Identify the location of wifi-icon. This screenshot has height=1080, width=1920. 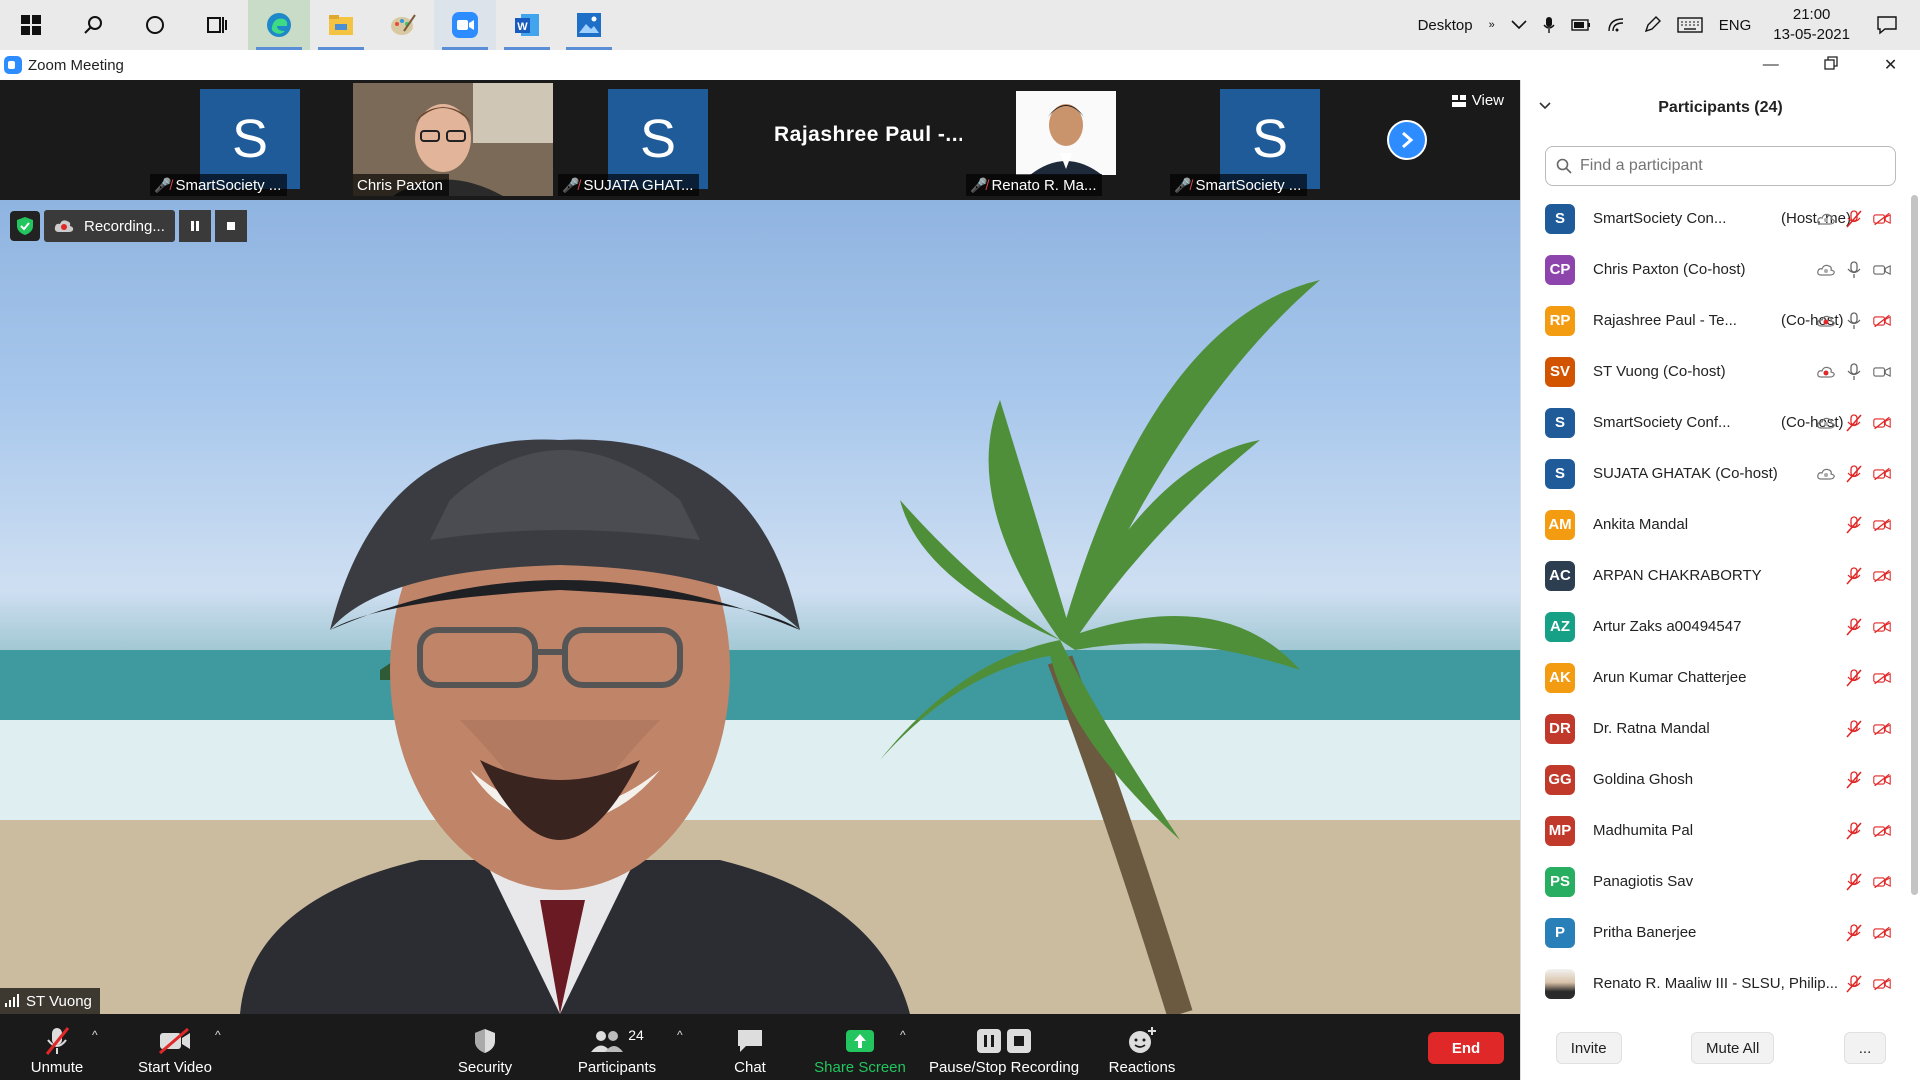
(1617, 25).